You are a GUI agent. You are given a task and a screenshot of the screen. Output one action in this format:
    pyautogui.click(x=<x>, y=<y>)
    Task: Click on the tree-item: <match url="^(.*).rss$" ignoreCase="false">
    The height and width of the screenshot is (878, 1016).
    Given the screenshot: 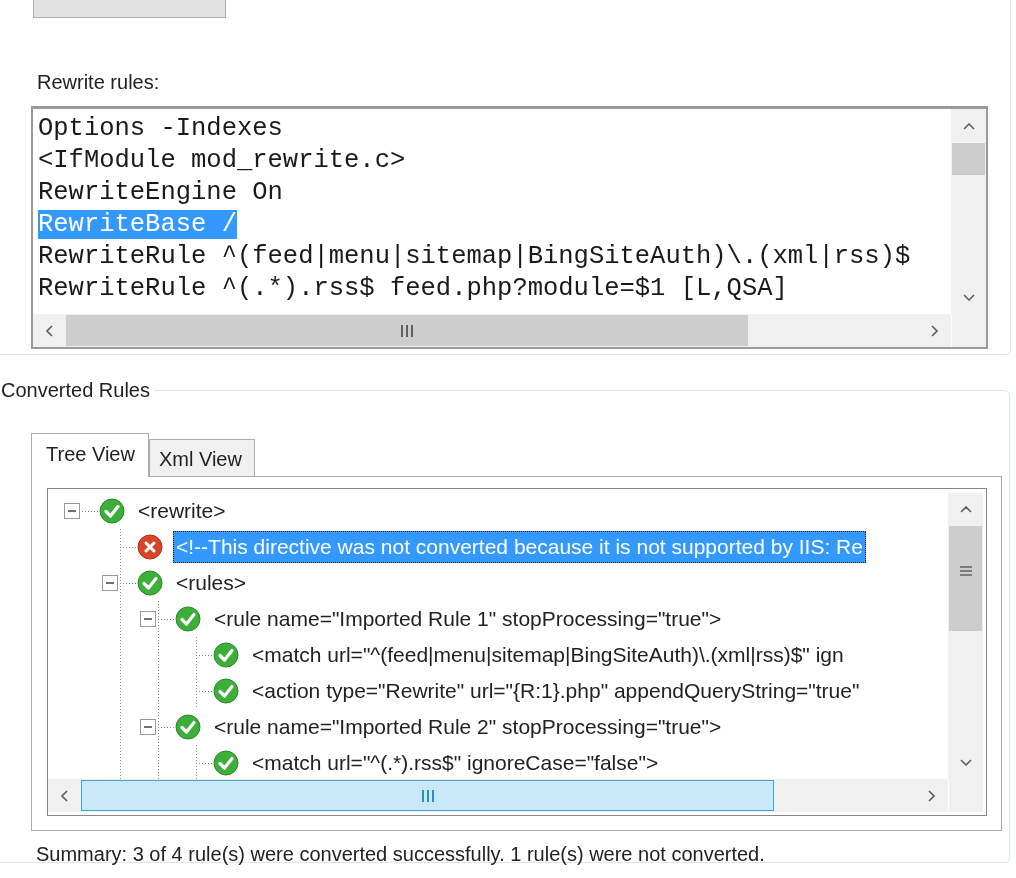 What is the action you would take?
    pyautogui.click(x=455, y=763)
    